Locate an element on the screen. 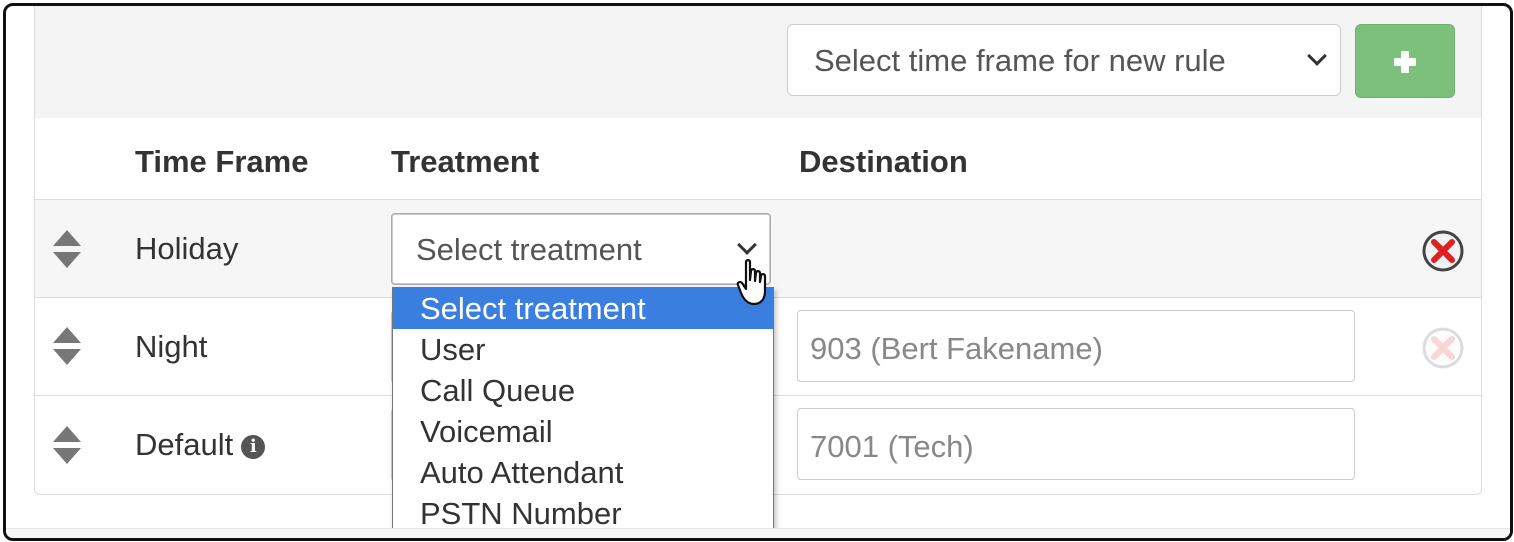  dropdown-option-call-queue: Call Queue is located at coordinates (583, 390).